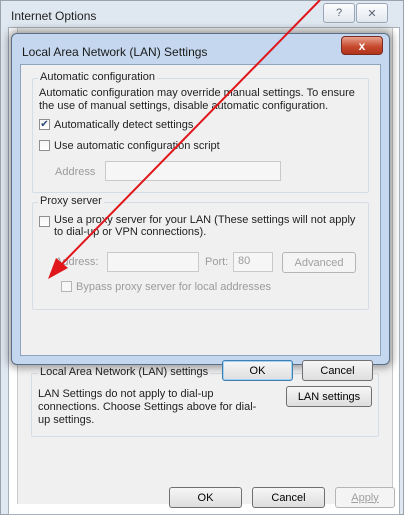 The height and width of the screenshot is (515, 404). I want to click on checkmark-icon: ✔, so click(44, 124).